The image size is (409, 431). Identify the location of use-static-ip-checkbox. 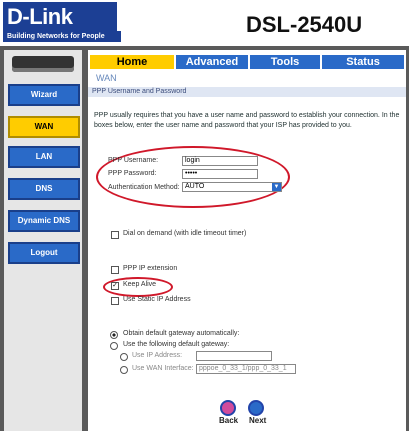
(115, 301).